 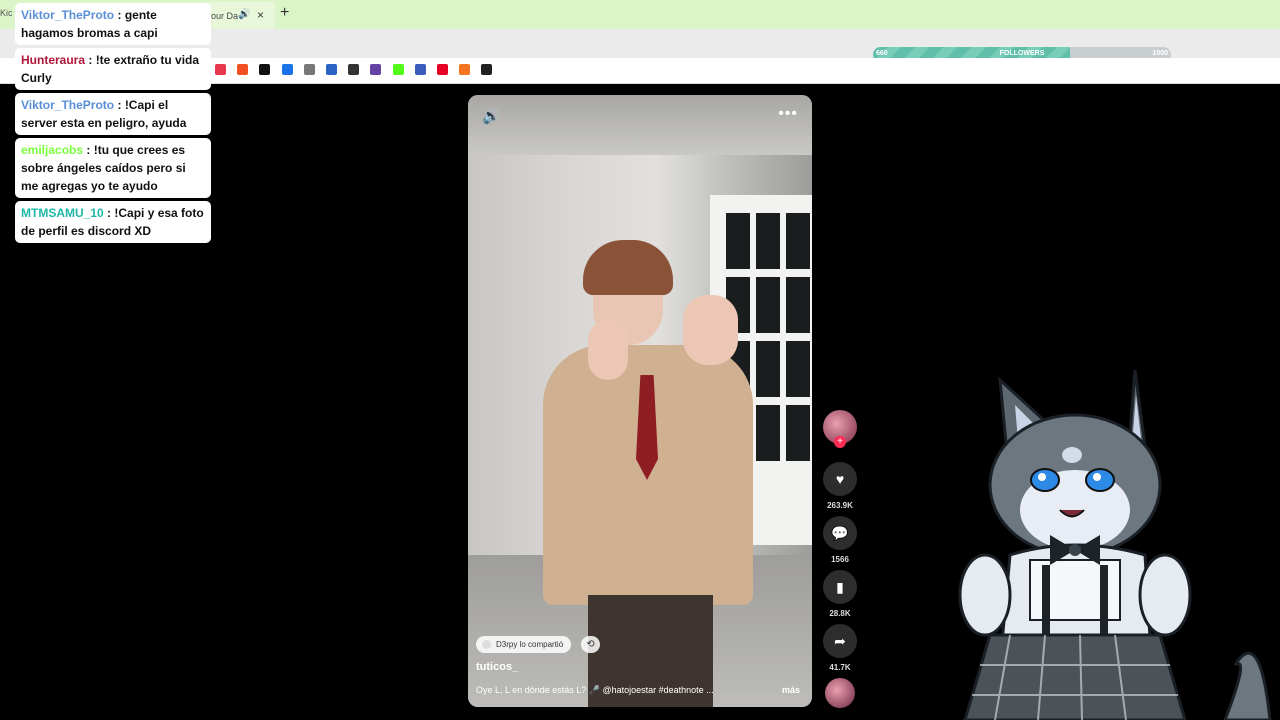 What do you see at coordinates (376, 69) in the screenshot?
I see `twitch-icon` at bounding box center [376, 69].